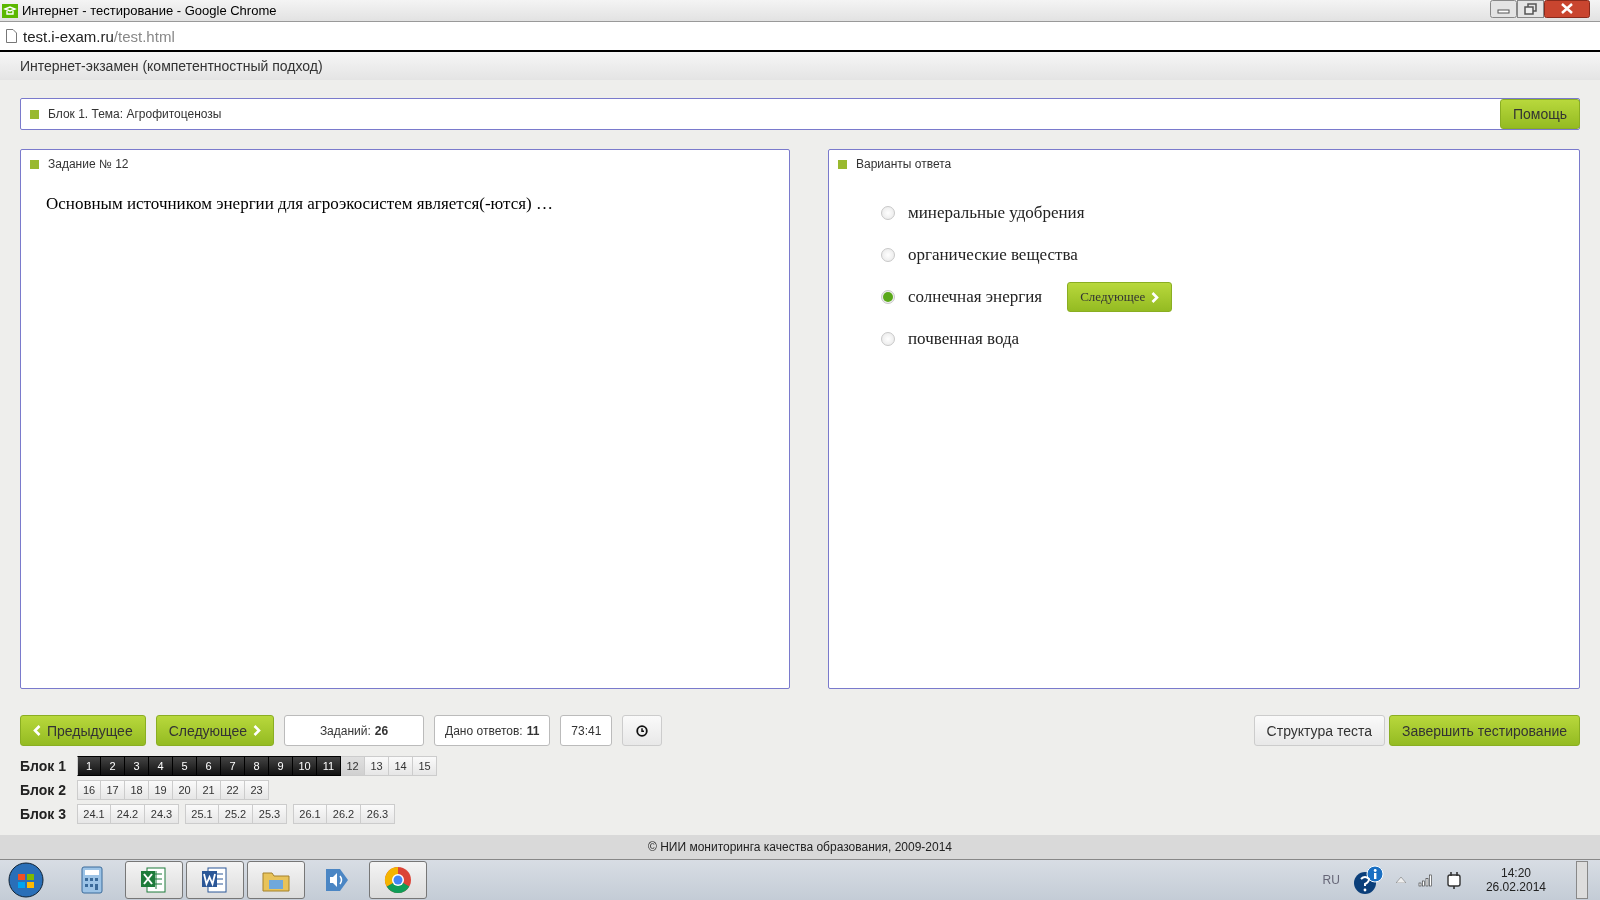 The width and height of the screenshot is (1600, 900). I want to click on start-icon, so click(26, 880).